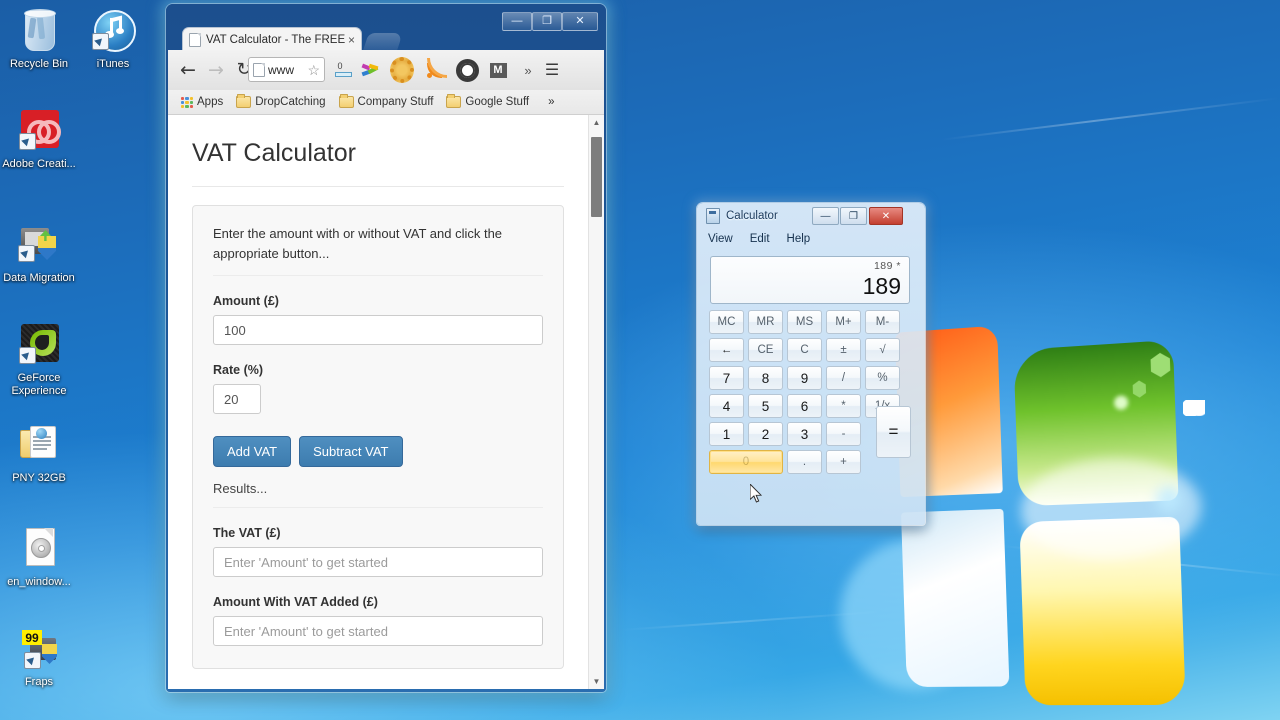 This screenshot has height=720, width=1280. Describe the element at coordinates (378, 631) in the screenshot. I see `amount-with-vat-output: Enter 'Amount' to get started` at that location.